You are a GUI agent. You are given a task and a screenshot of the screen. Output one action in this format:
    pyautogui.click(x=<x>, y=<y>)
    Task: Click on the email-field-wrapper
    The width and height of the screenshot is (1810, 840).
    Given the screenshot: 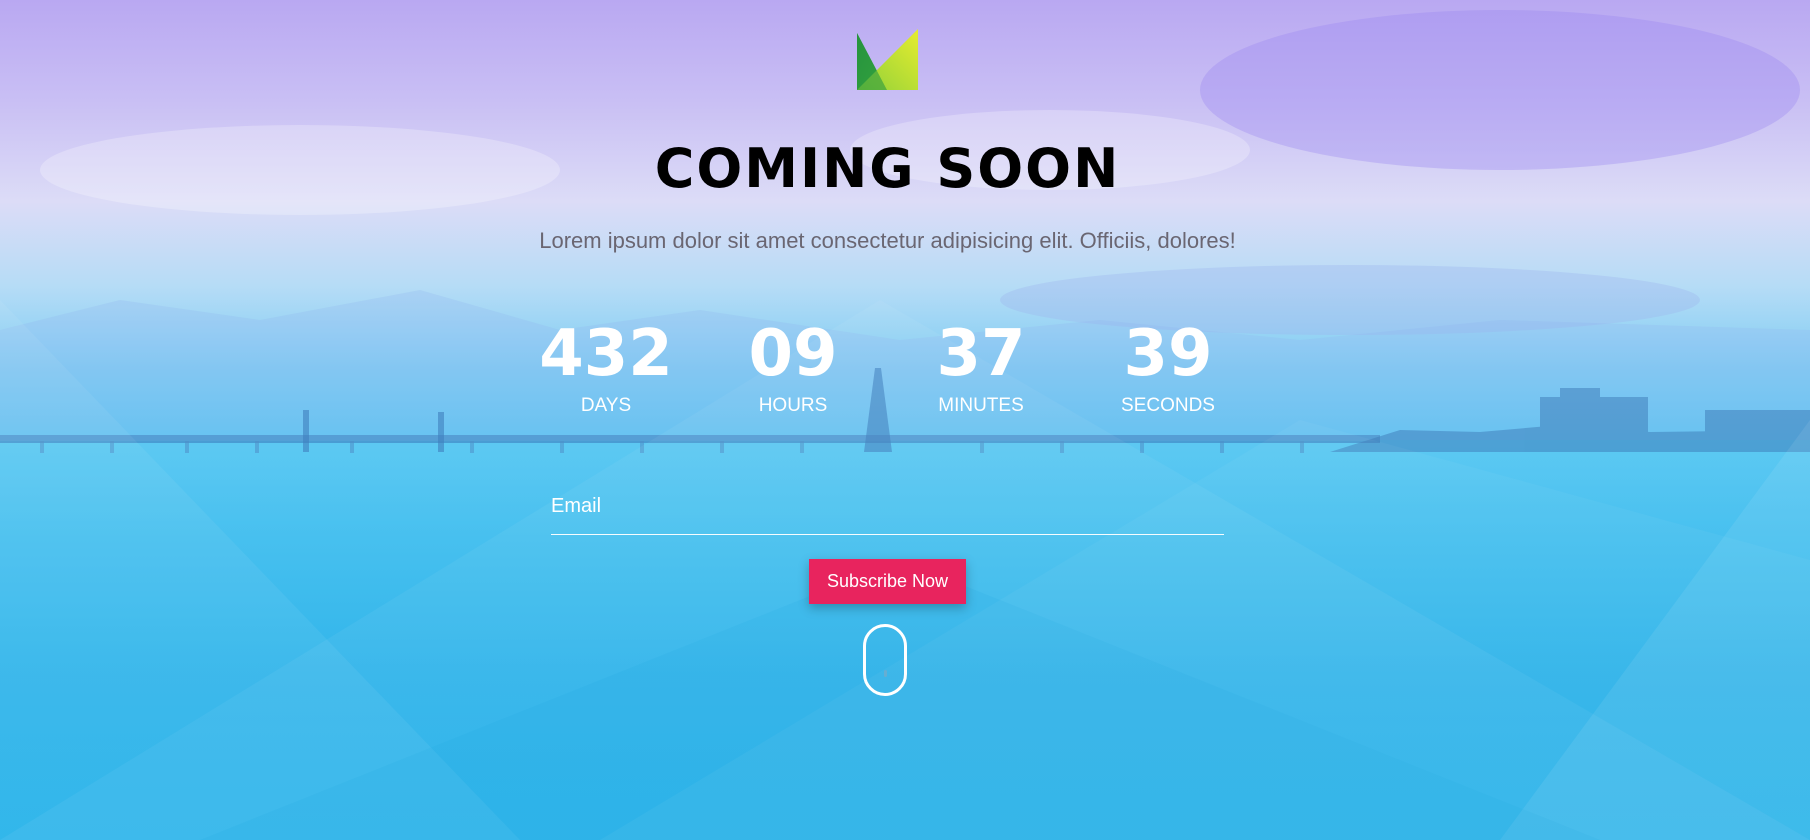 What is the action you would take?
    pyautogui.click(x=887, y=512)
    